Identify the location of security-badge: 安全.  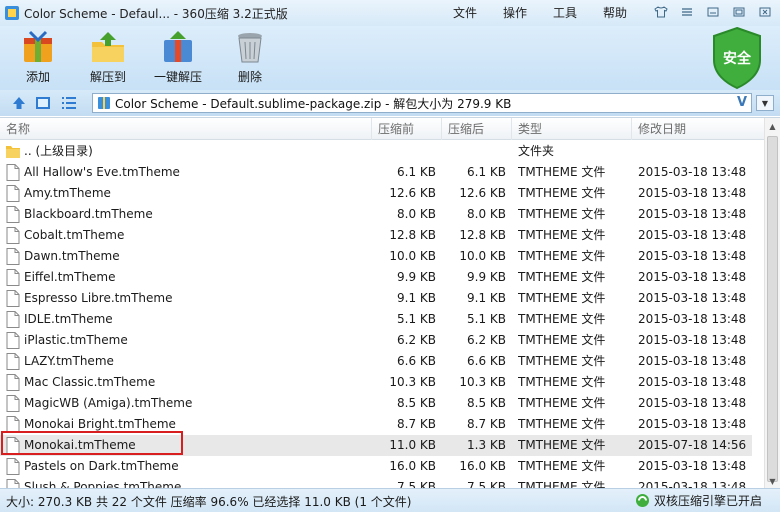
(737, 58).